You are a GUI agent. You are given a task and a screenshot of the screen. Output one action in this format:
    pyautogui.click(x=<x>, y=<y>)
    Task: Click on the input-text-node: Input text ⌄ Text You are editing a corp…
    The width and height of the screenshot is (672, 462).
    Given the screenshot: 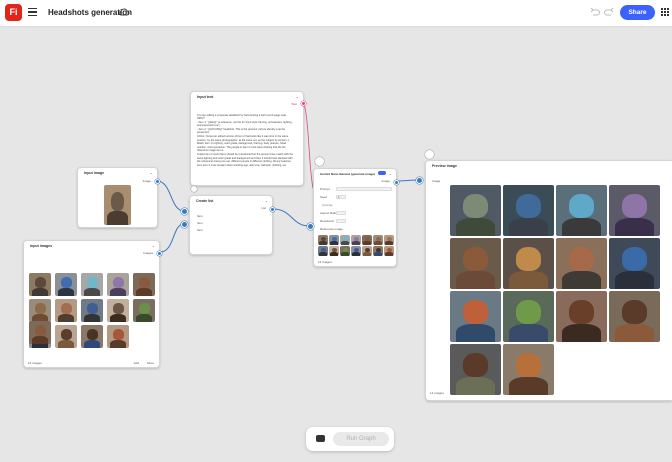 What is the action you would take?
    pyautogui.click(x=248, y=138)
    